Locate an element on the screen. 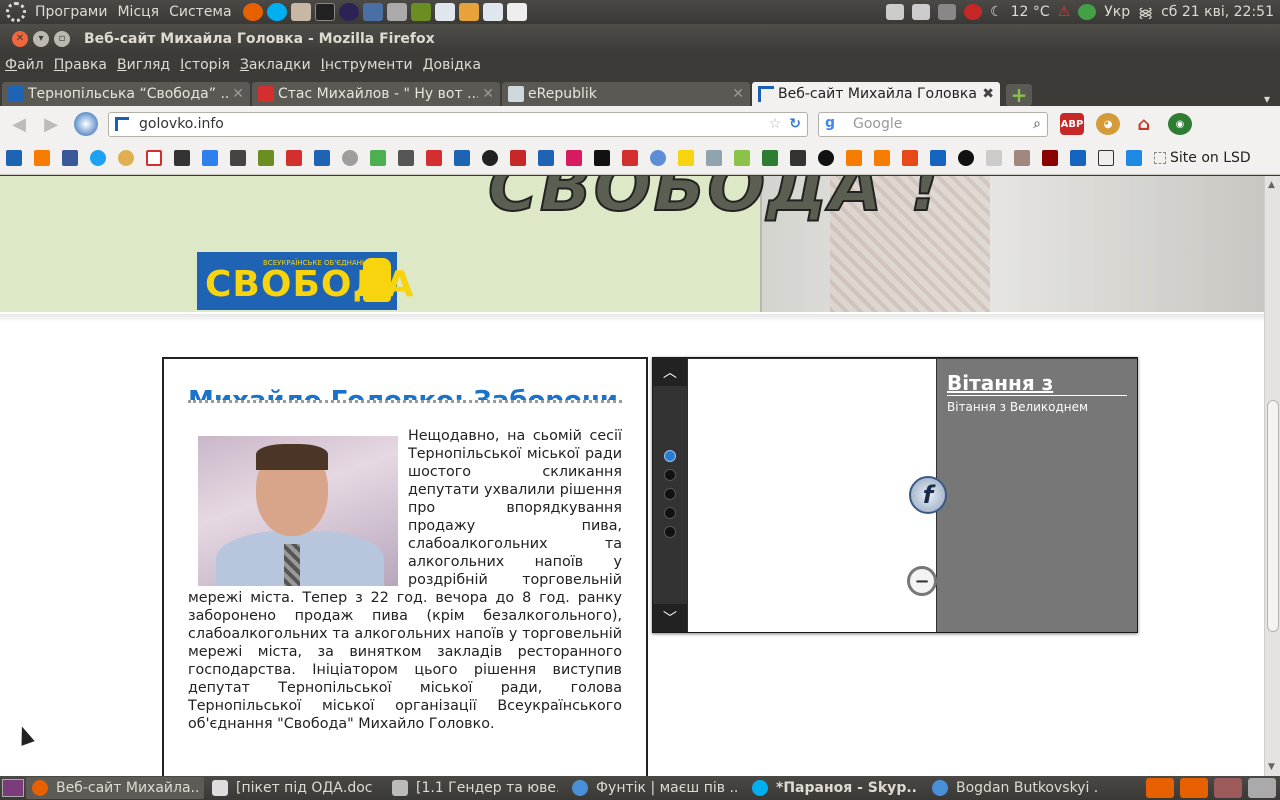 This screenshot has height=800, width=1280. black-circle-bookmark-icon is located at coordinates (966, 158).